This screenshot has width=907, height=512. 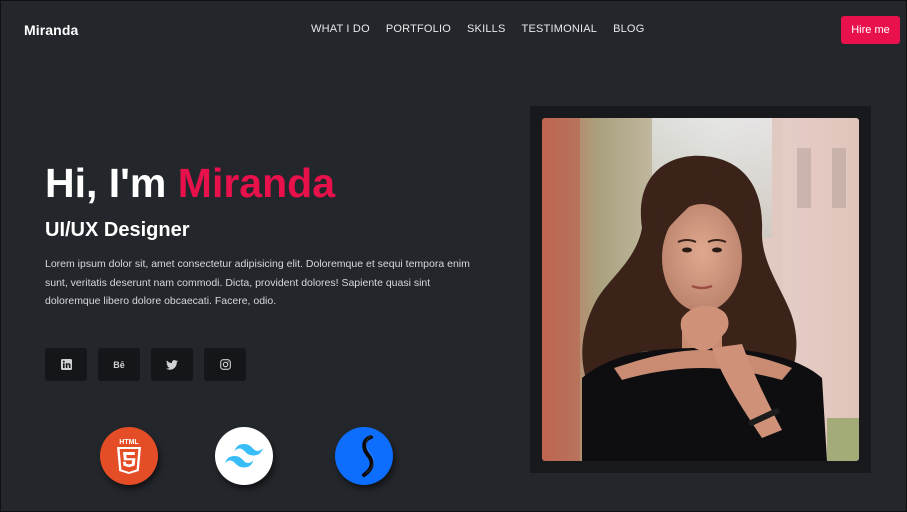 What do you see at coordinates (145, 364) in the screenshot?
I see `social-links: Bē` at bounding box center [145, 364].